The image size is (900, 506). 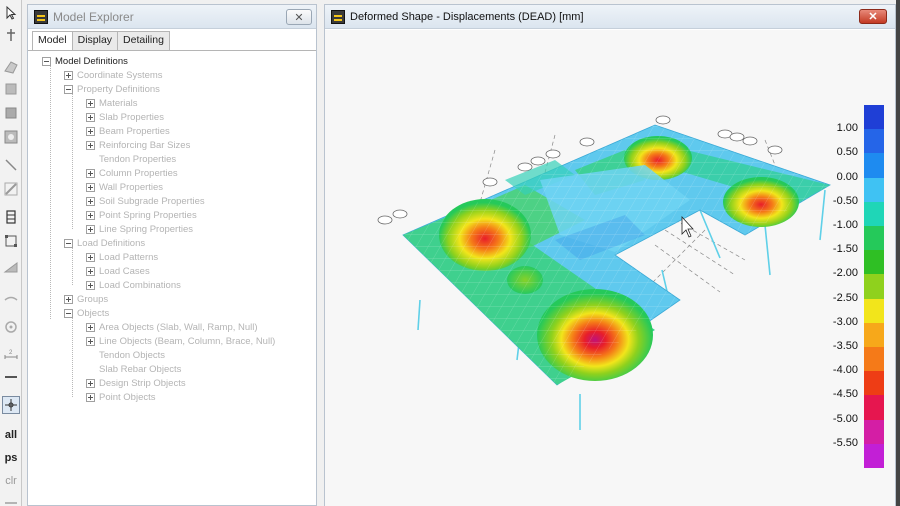 I want to click on tree-node-point-objects: Point Objects, so click(x=121, y=397).